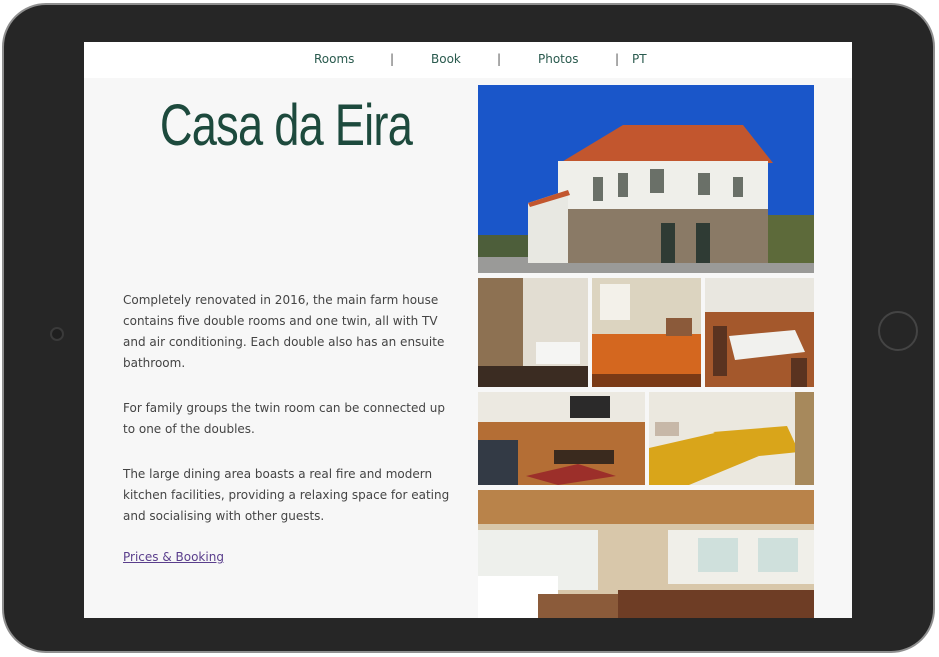 The image size is (939, 657). What do you see at coordinates (468, 60) in the screenshot?
I see `top-nav: Rooms | Book | Photos | PT` at bounding box center [468, 60].